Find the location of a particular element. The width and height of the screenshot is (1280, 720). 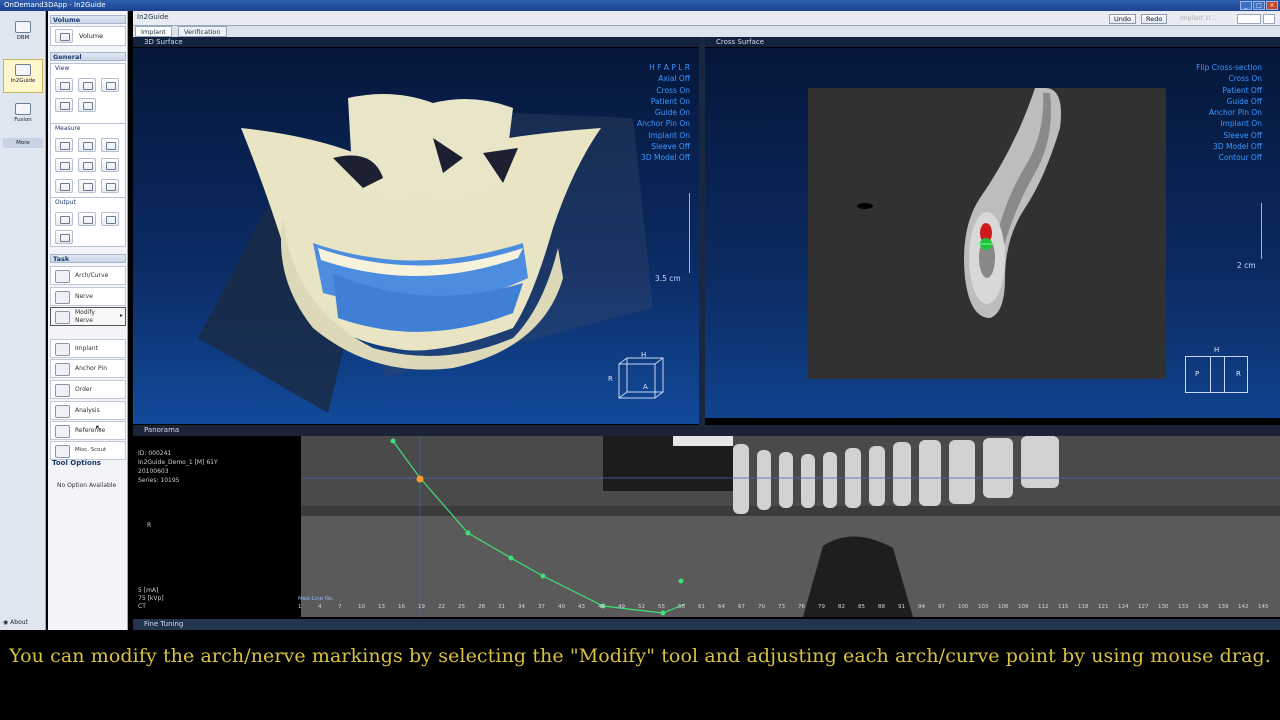

general-section-header: General is located at coordinates (88, 56).